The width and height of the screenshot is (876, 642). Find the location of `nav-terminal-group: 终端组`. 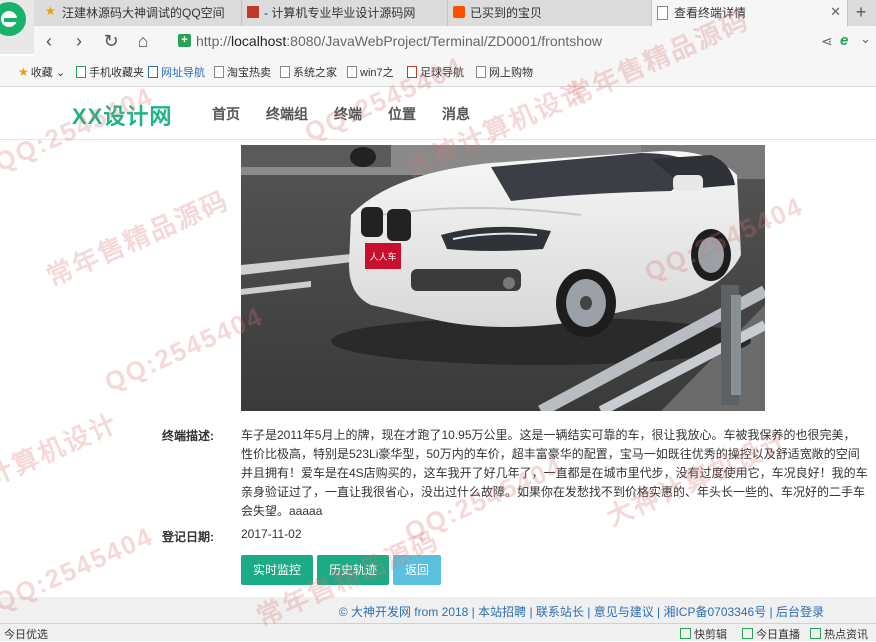

nav-terminal-group: 终端组 is located at coordinates (287, 114).